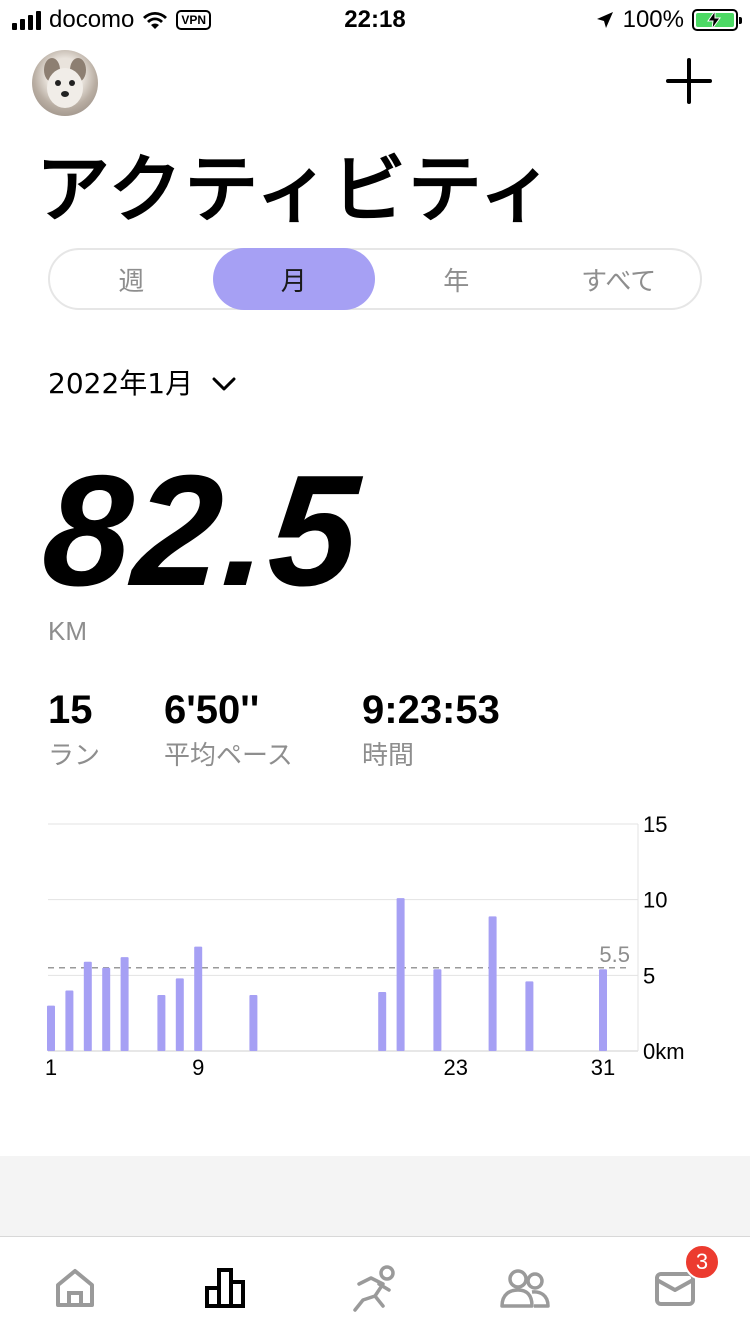 This screenshot has height=1334, width=750. What do you see at coordinates (228, 756) in the screenshot?
I see `stat-label: 平均ペース` at bounding box center [228, 756].